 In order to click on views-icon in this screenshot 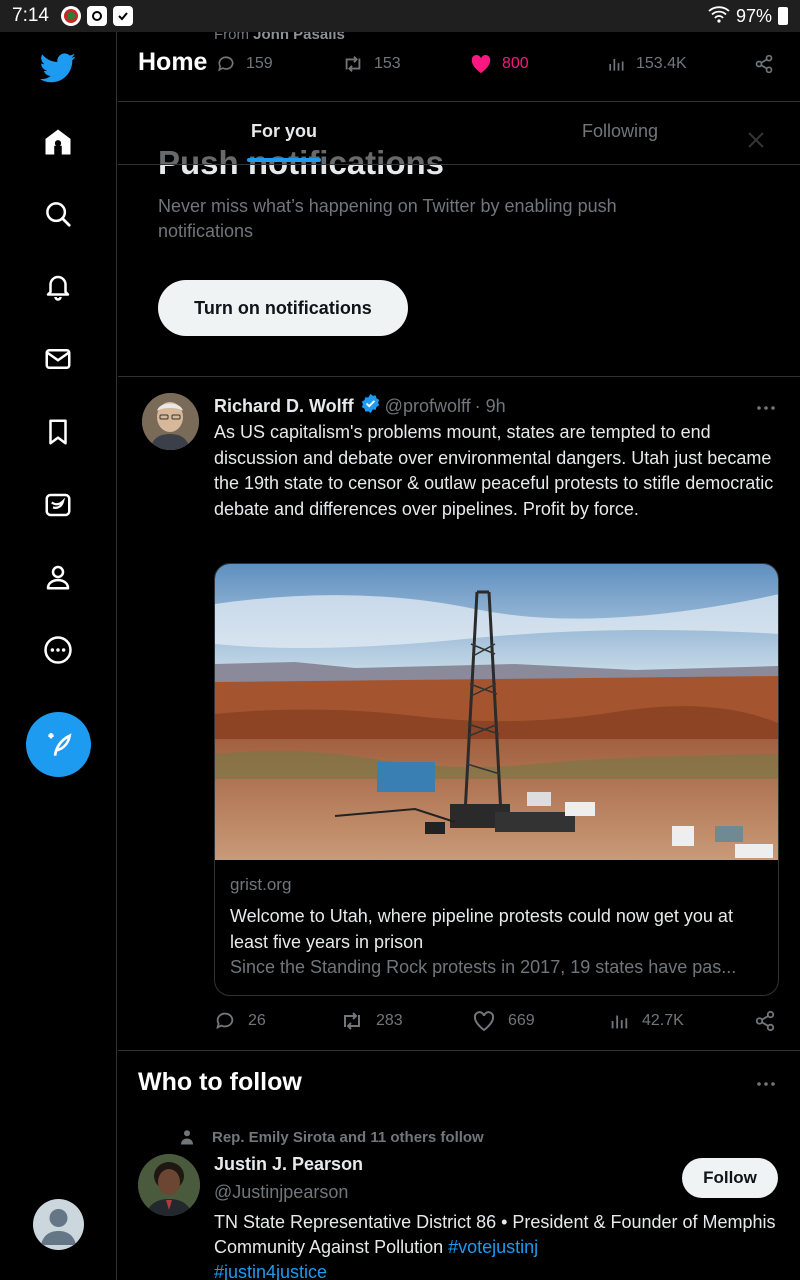, I will do `click(619, 1022)`.